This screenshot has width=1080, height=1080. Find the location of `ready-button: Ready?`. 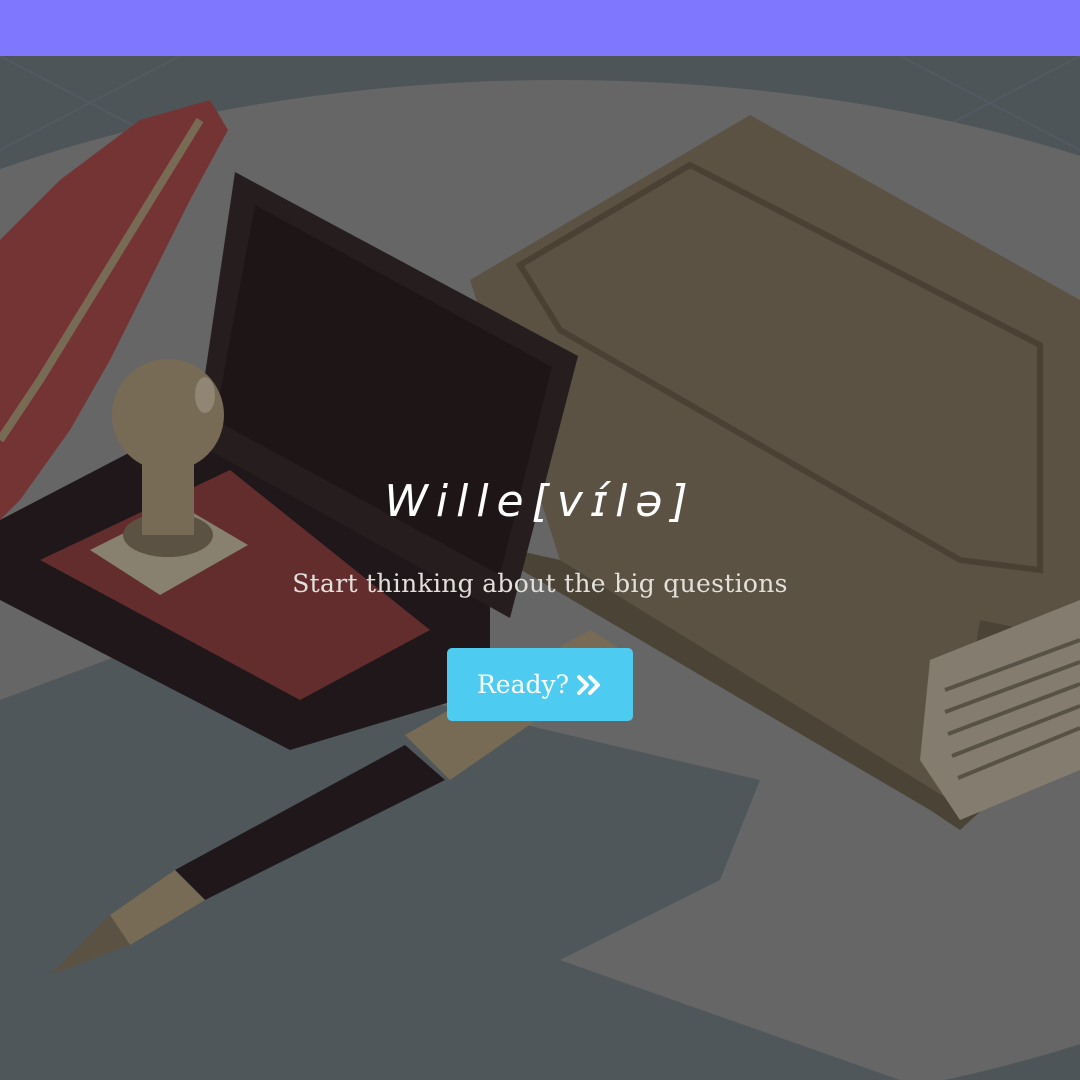

ready-button: Ready? is located at coordinates (540, 684).